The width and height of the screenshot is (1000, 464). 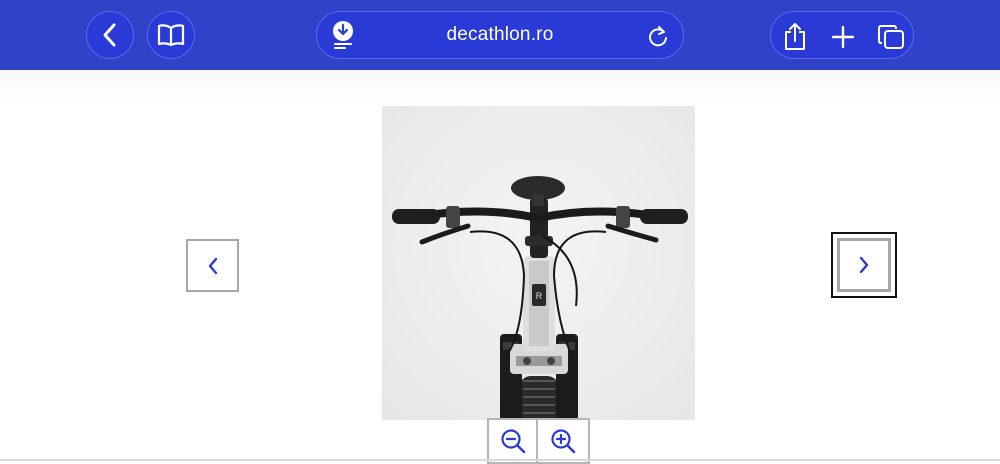 I want to click on plus-icon, so click(x=843, y=37).